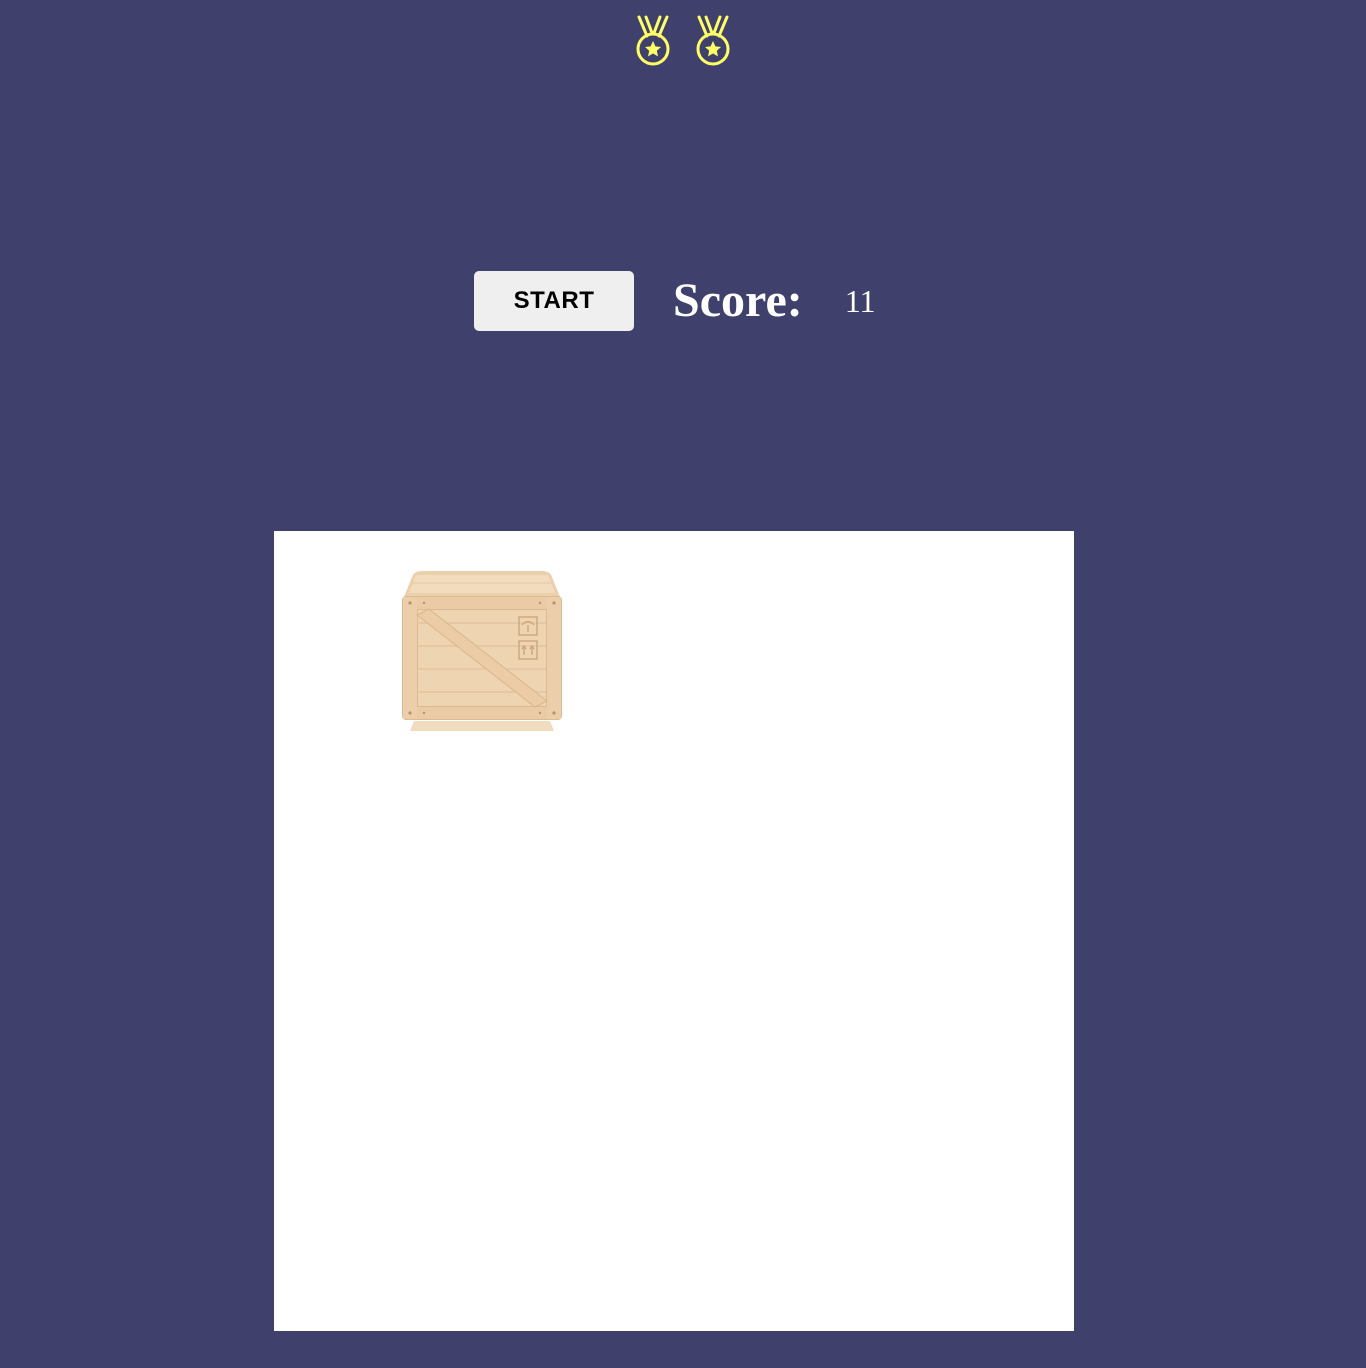 Image resolution: width=1366 pixels, height=1368 pixels. What do you see at coordinates (860, 301) in the screenshot?
I see `score-value: 11` at bounding box center [860, 301].